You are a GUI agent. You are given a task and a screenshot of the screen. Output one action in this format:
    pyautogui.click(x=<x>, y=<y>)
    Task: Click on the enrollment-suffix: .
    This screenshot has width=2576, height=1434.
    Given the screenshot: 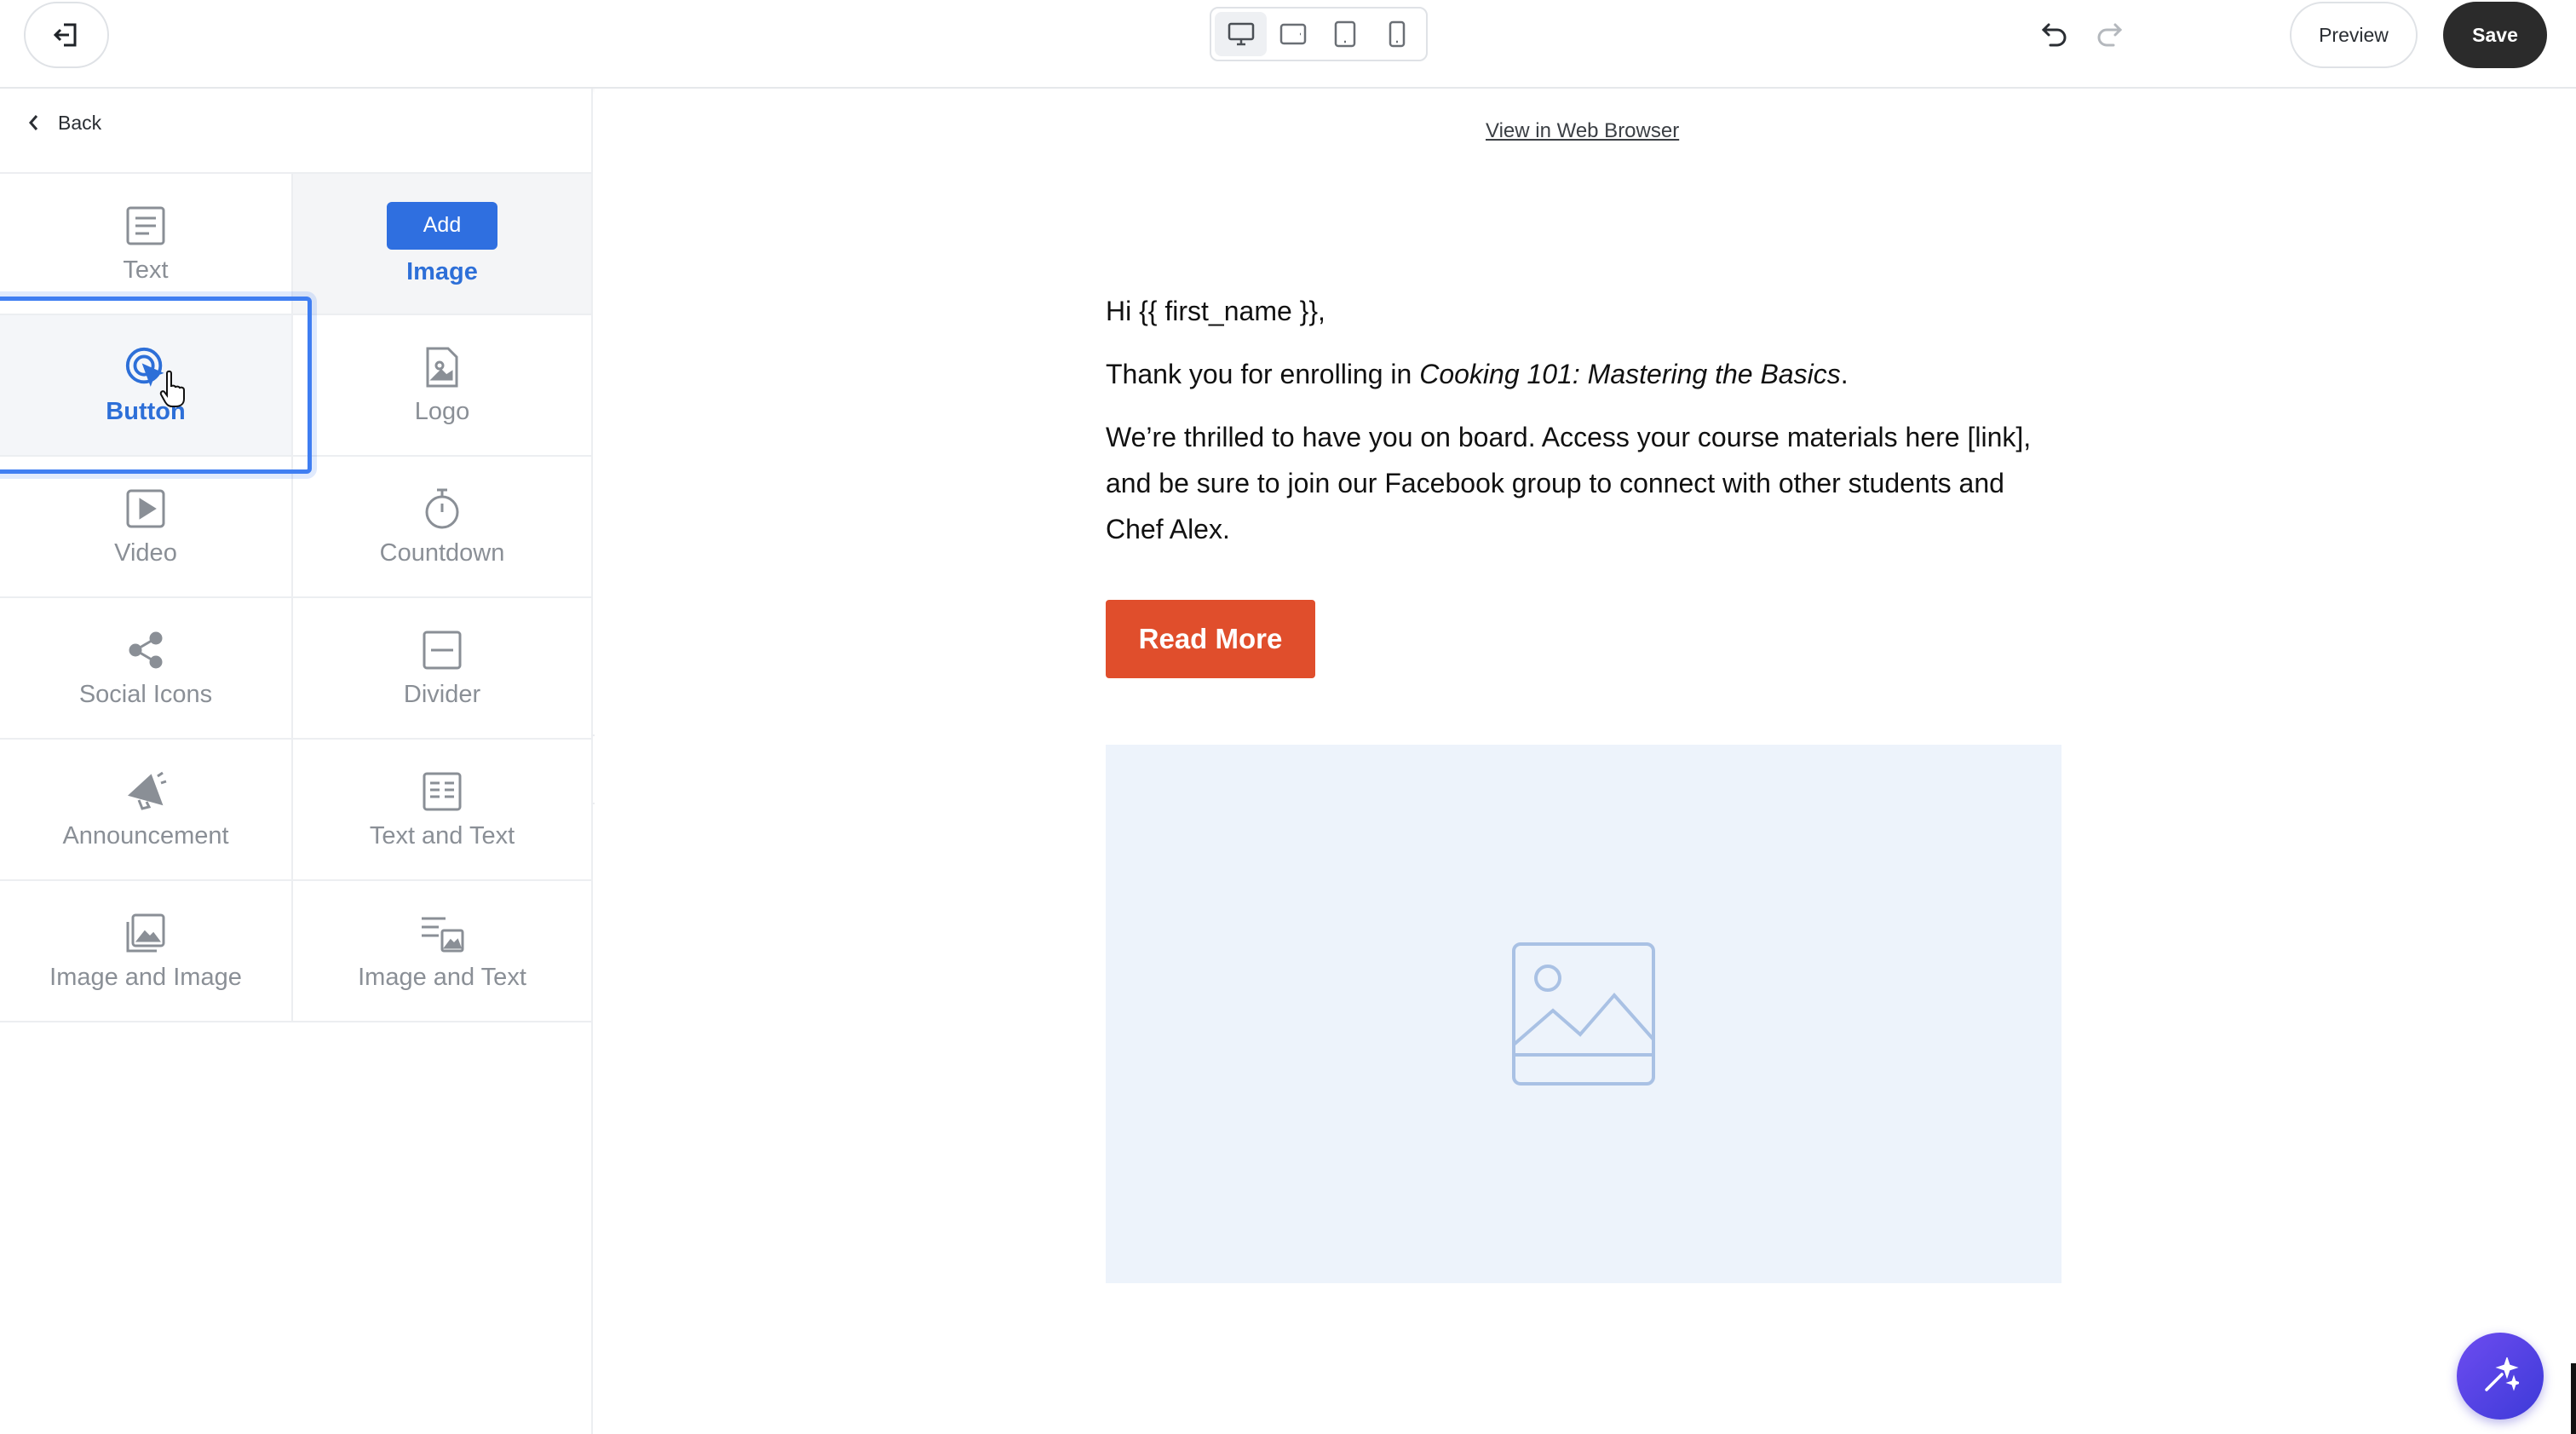 What is the action you would take?
    pyautogui.click(x=1845, y=374)
    